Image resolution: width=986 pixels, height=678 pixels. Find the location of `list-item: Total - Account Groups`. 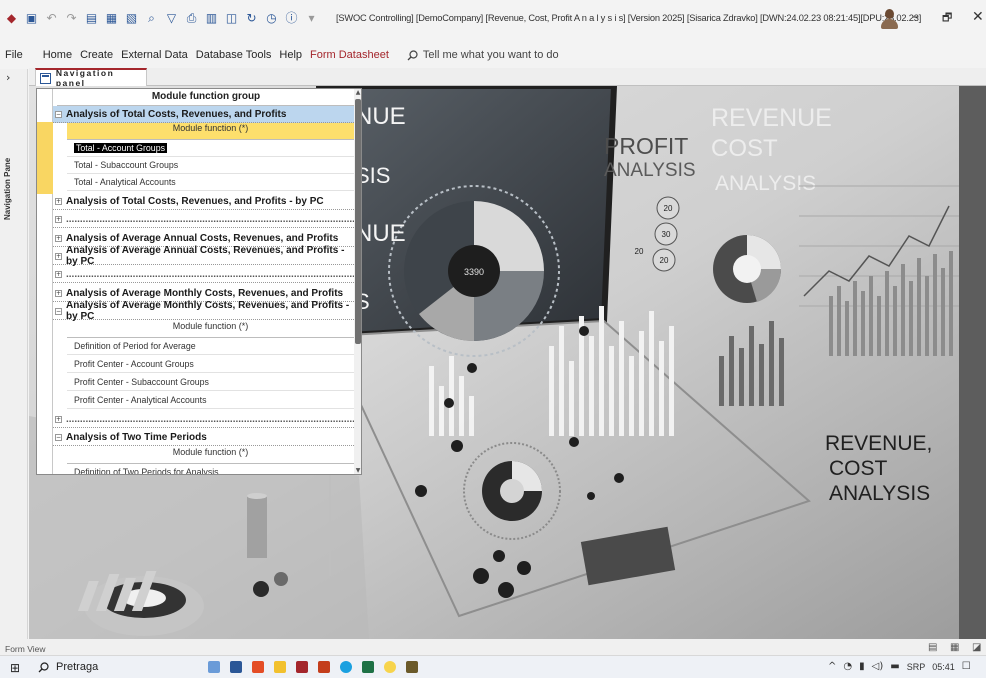

list-item: Total - Account Groups is located at coordinates (210, 148).